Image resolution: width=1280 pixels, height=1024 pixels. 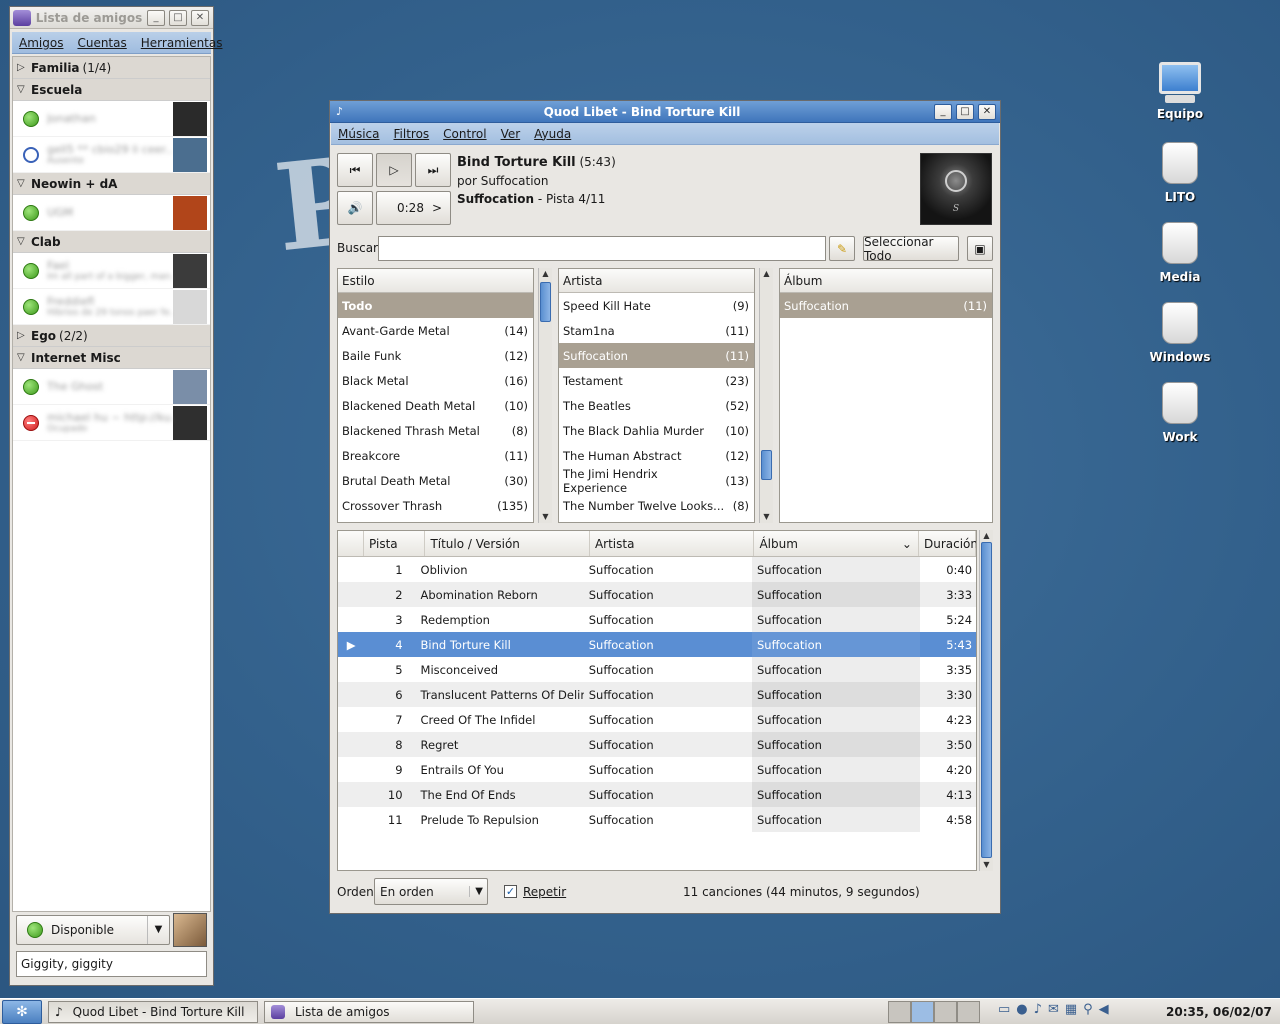 I want to click on genre-all-item: Todo, so click(x=435, y=305).